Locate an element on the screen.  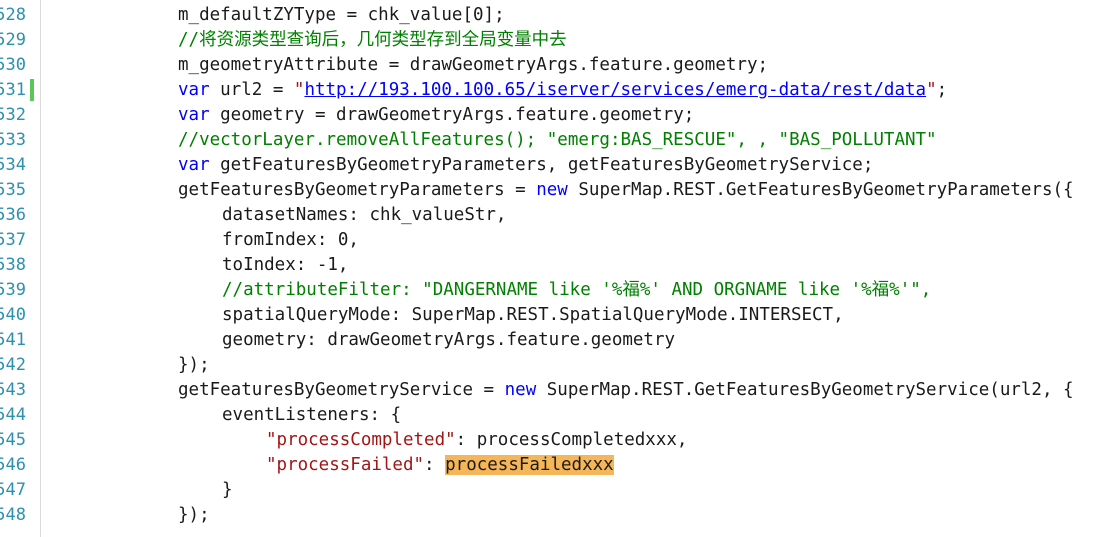
line-code: "processFailed": processFailedxxx is located at coordinates (440, 465).